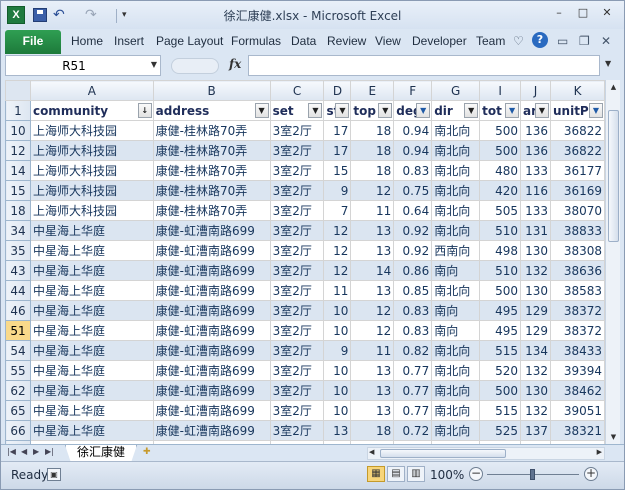  I want to click on row-header: 14, so click(18, 170).